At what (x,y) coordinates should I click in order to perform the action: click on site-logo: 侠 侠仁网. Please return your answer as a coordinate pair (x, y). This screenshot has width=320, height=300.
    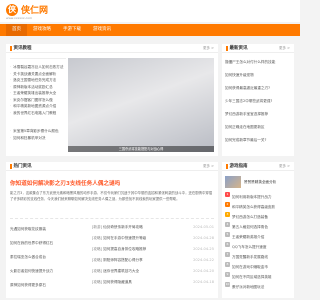
    Looking at the image, I should click on (27, 9).